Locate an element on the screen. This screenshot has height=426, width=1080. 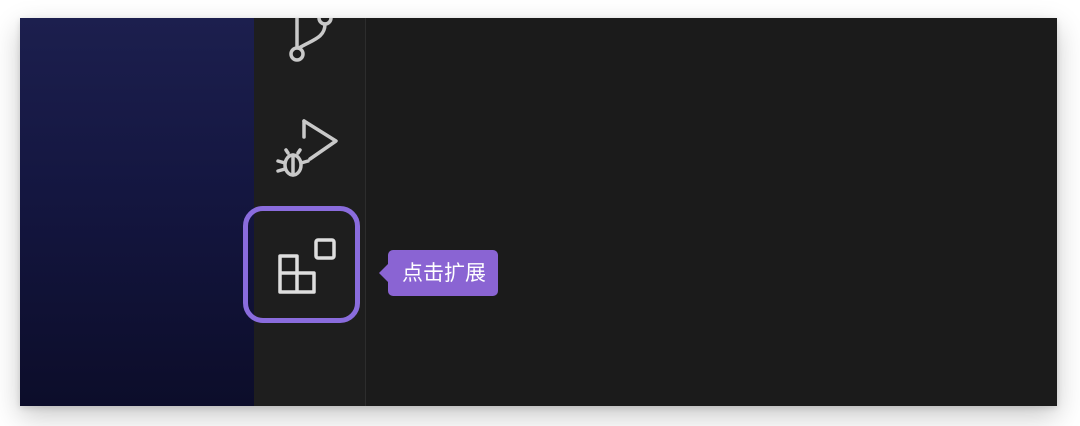
extensions-tooltip: 点击扩展 is located at coordinates (438, 273).